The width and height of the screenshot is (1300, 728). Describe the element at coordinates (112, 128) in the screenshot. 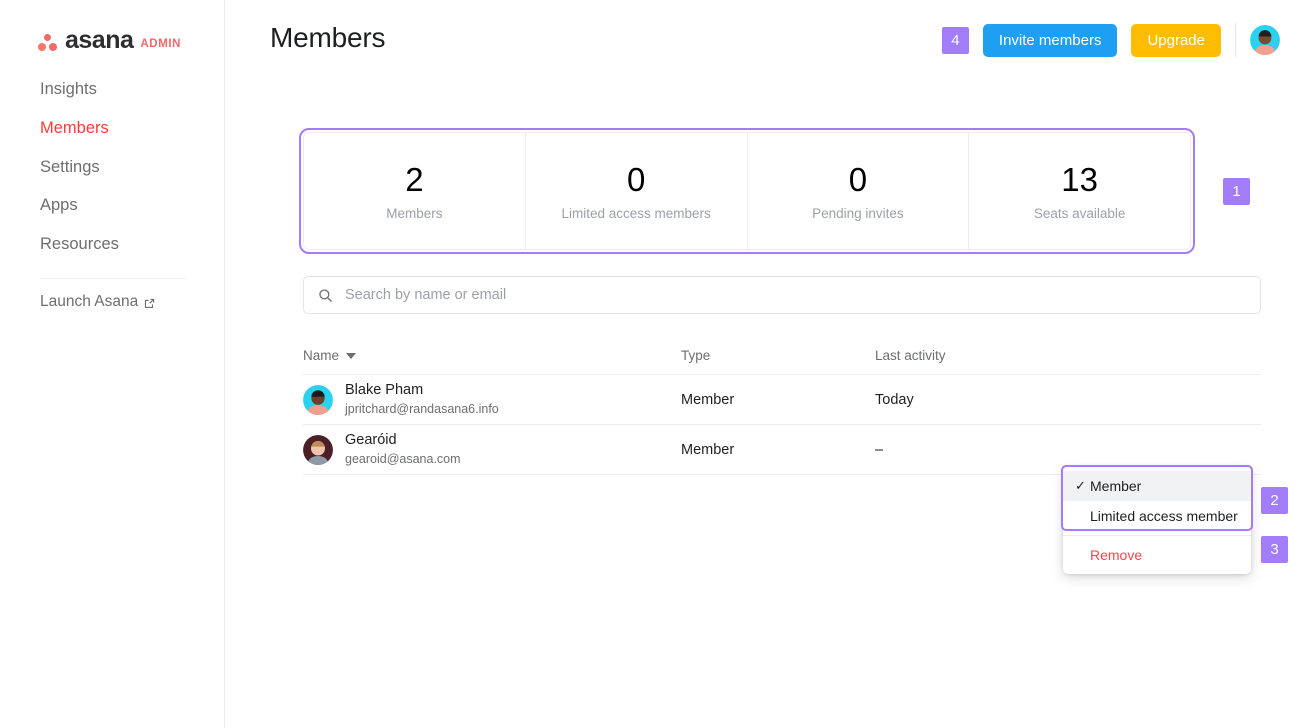

I see `sidebar-item-members: Members` at that location.